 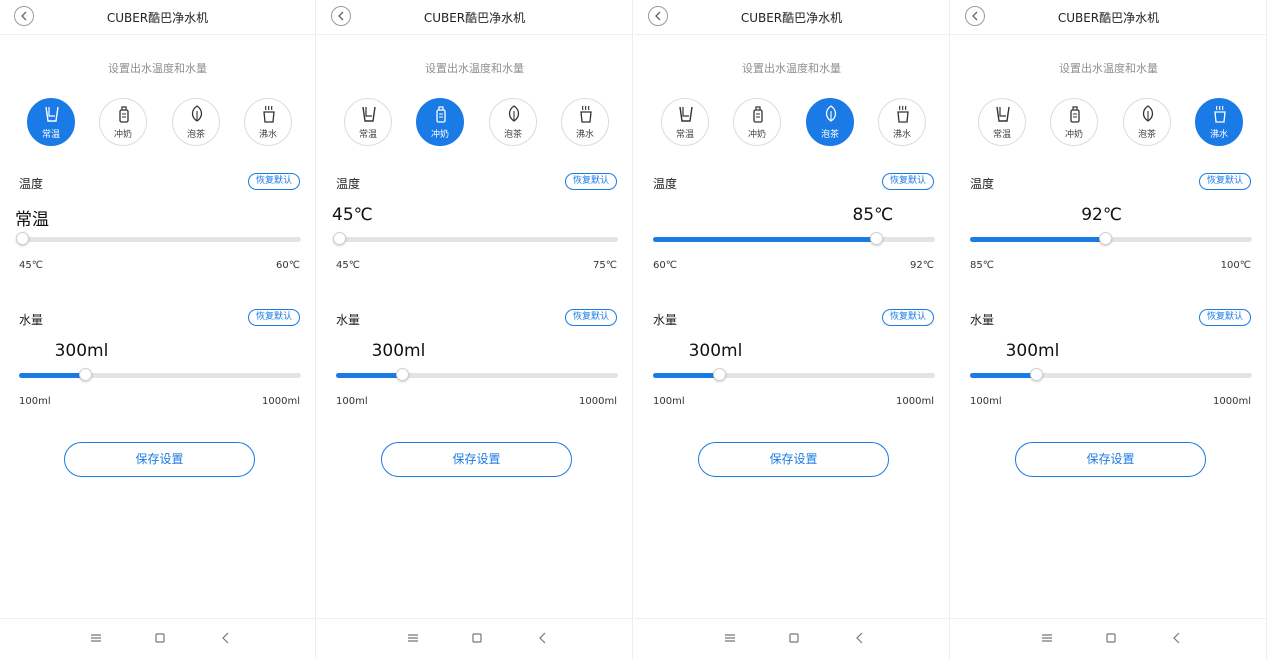 I want to click on page-title: CUBER酷巴净水机, so click(x=791, y=18).